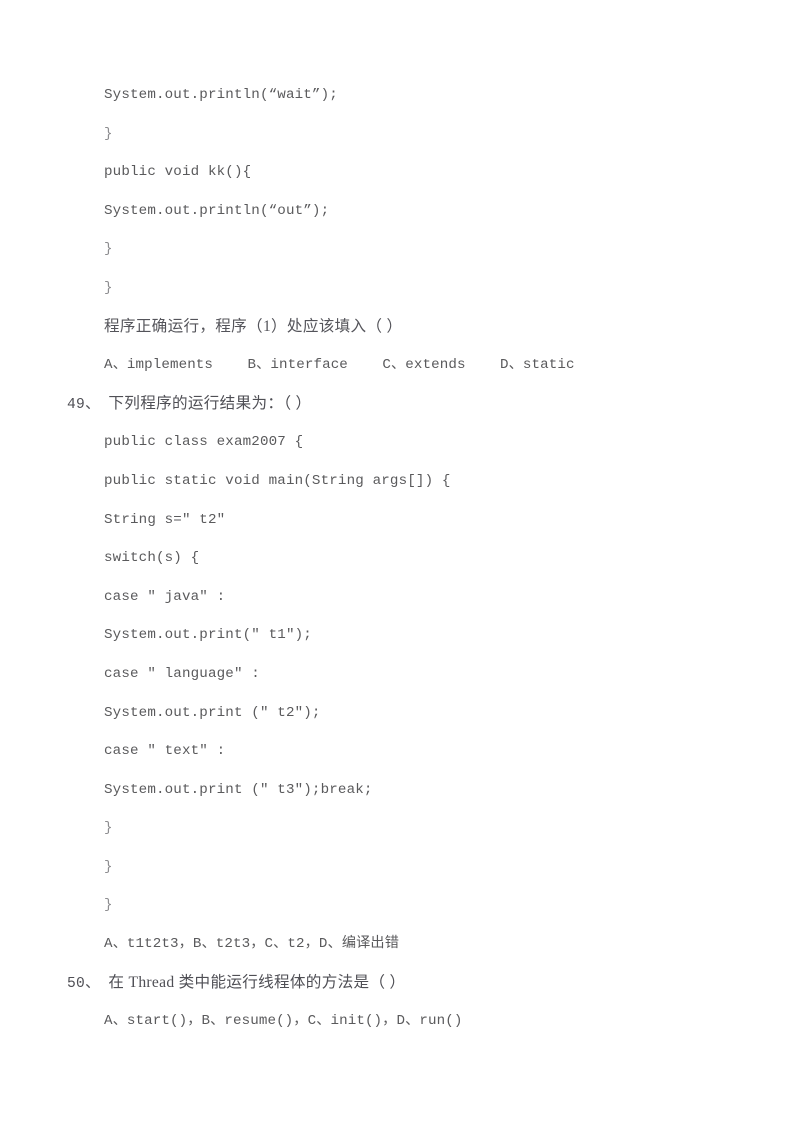  I want to click on question-number: 49、, so click(84, 404).